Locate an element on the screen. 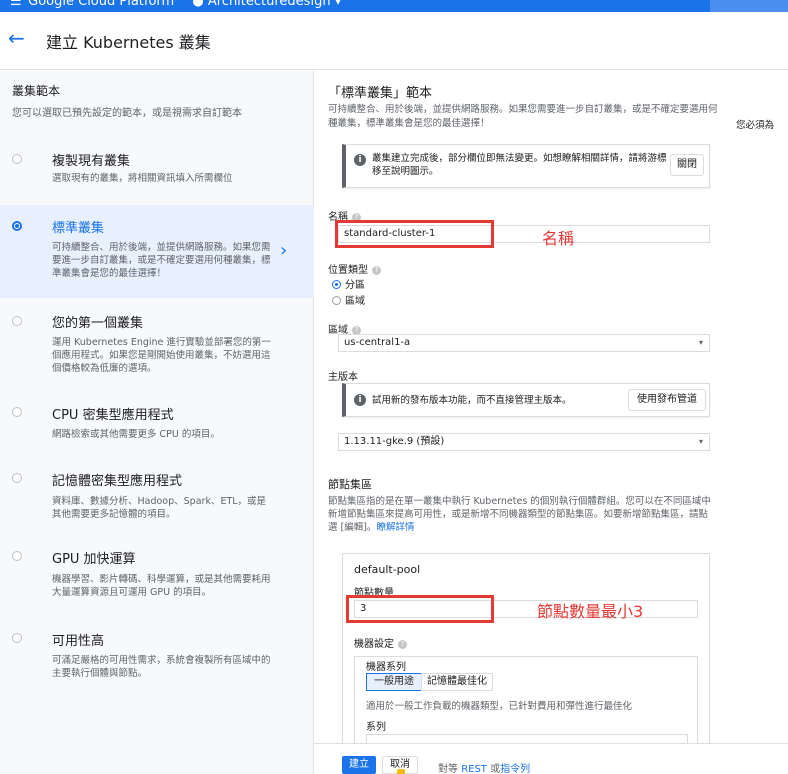 This screenshot has height=774, width=788. template-desc: 網路檢索或其他需要更多 CPU 的項目。 is located at coordinates (136, 434).